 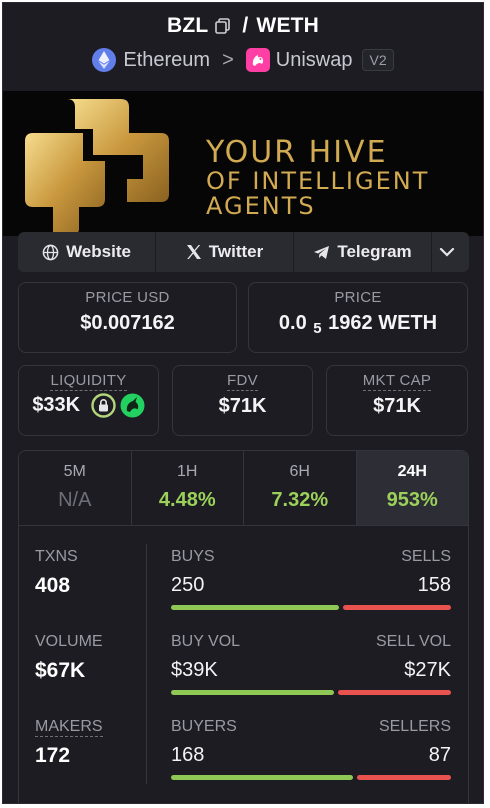 What do you see at coordinates (383, 323) in the screenshot?
I see `price-native-digits: 1962 WETH` at bounding box center [383, 323].